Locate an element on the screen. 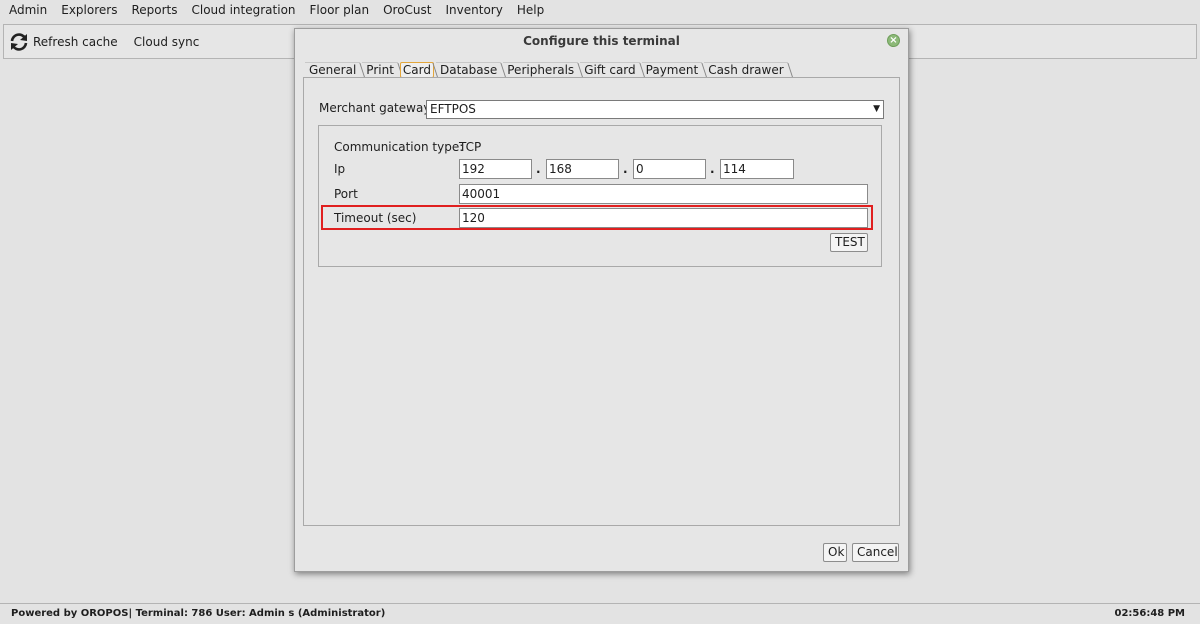  refresh-cache-label: Refresh cache is located at coordinates (75, 41).